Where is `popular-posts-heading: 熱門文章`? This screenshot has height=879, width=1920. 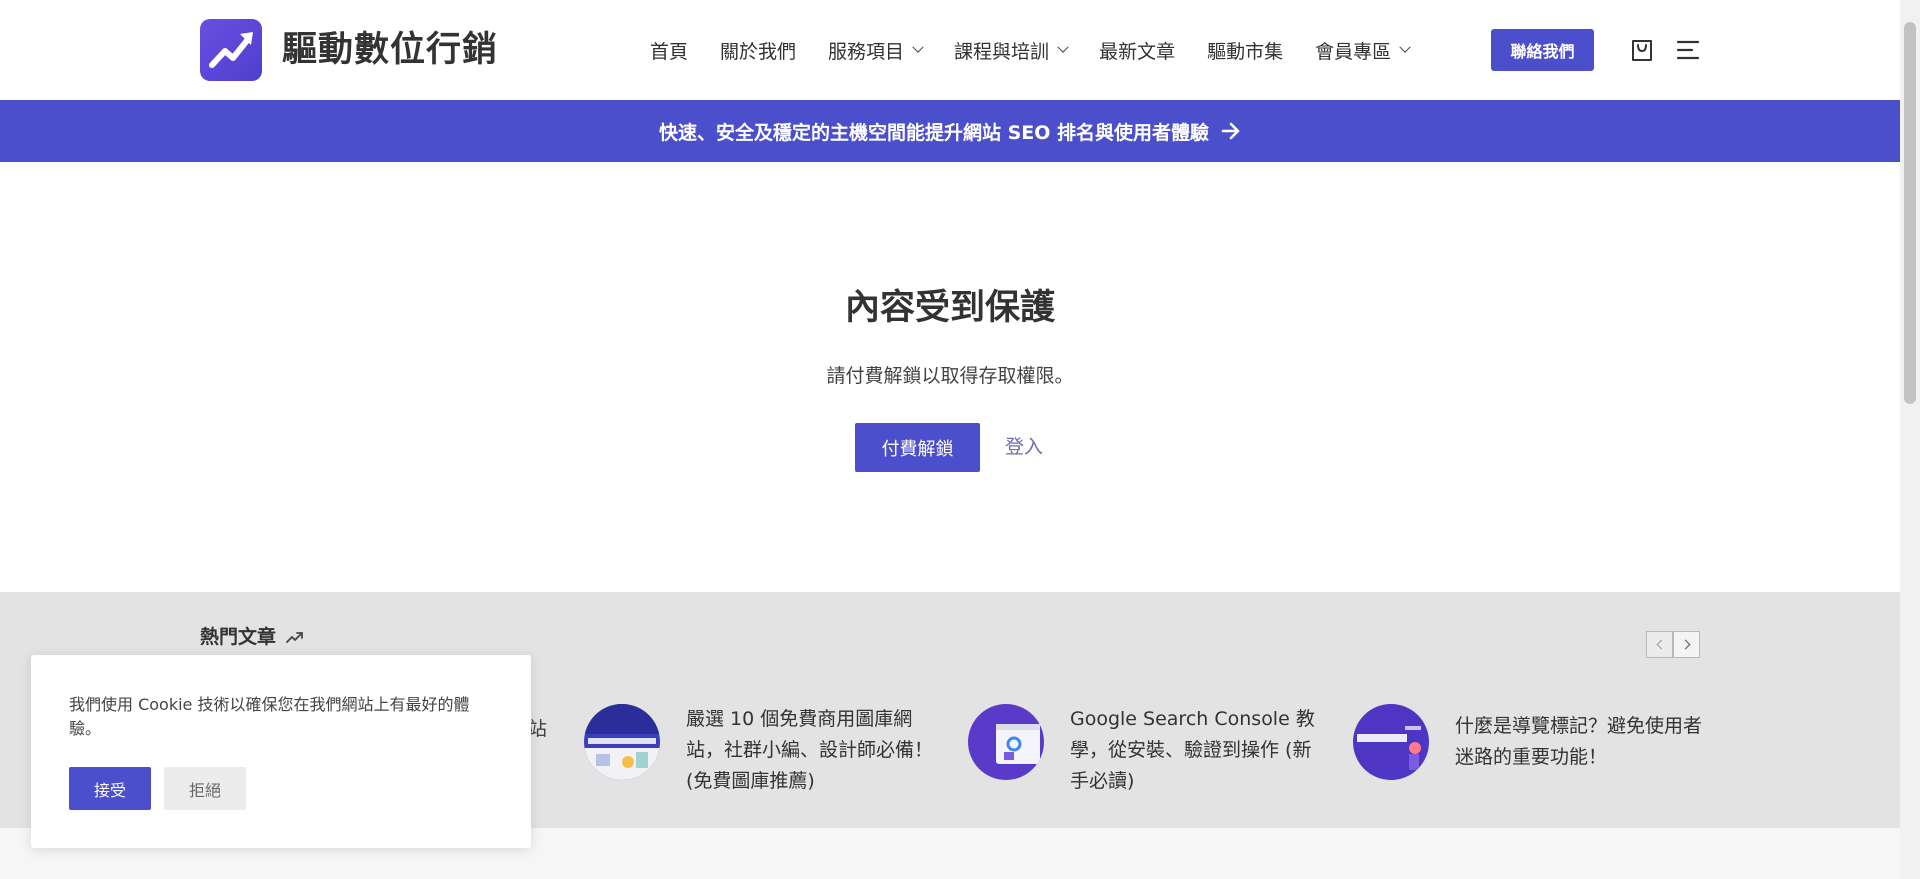
popular-posts-heading: 熱門文章 is located at coordinates (252, 637).